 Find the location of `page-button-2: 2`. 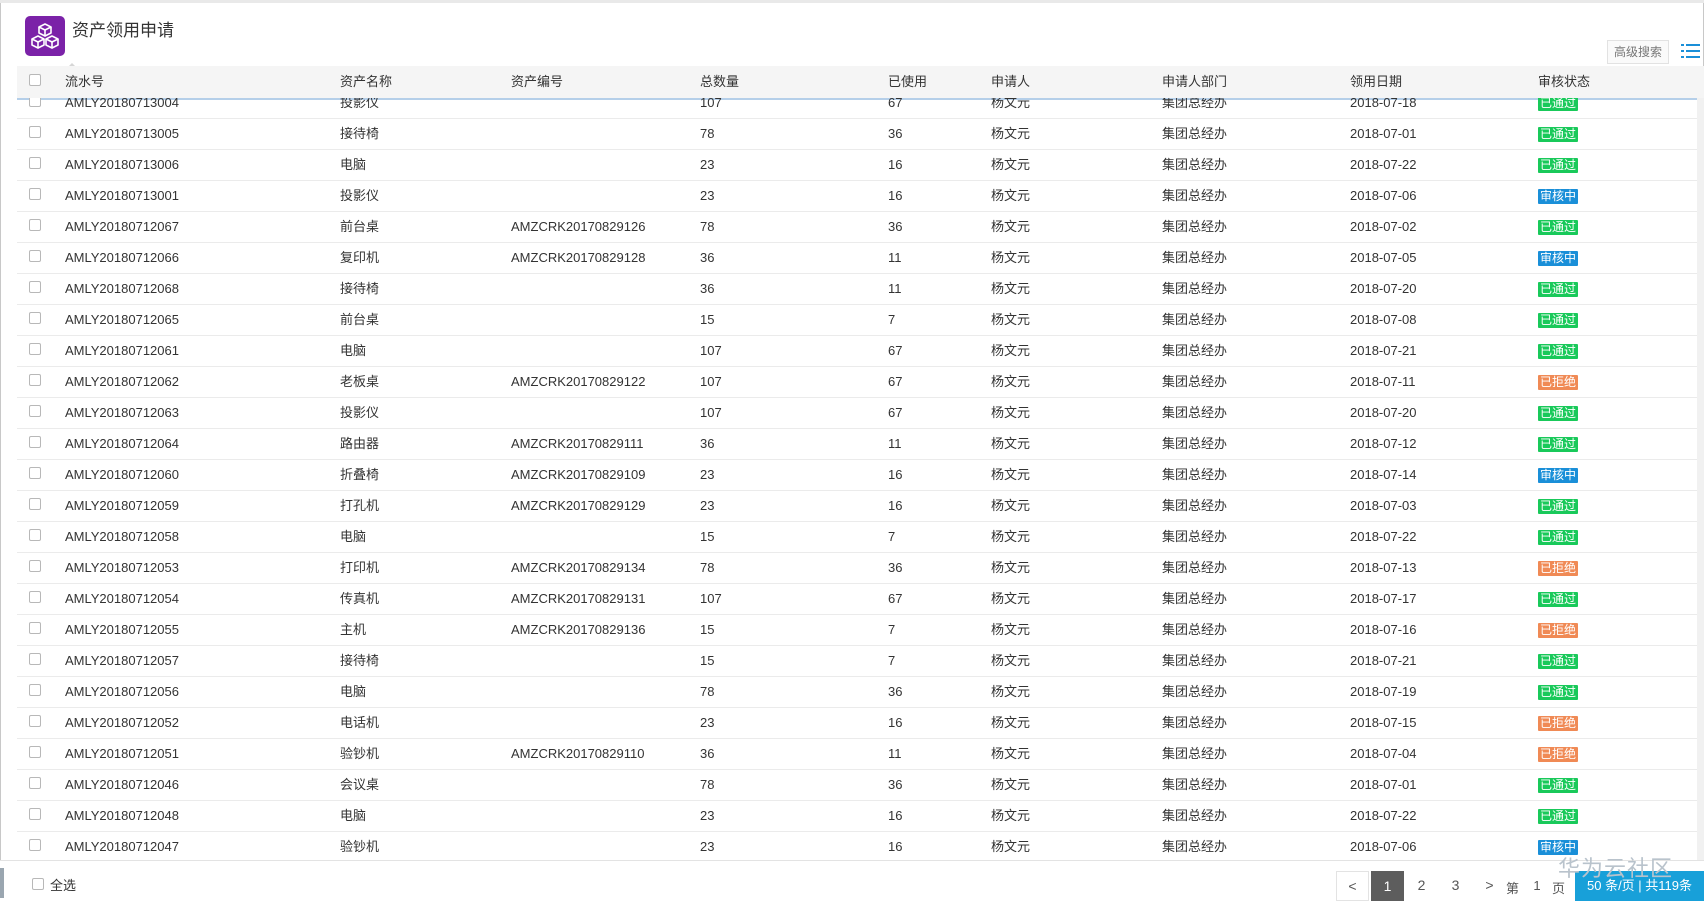

page-button-2: 2 is located at coordinates (1421, 886).